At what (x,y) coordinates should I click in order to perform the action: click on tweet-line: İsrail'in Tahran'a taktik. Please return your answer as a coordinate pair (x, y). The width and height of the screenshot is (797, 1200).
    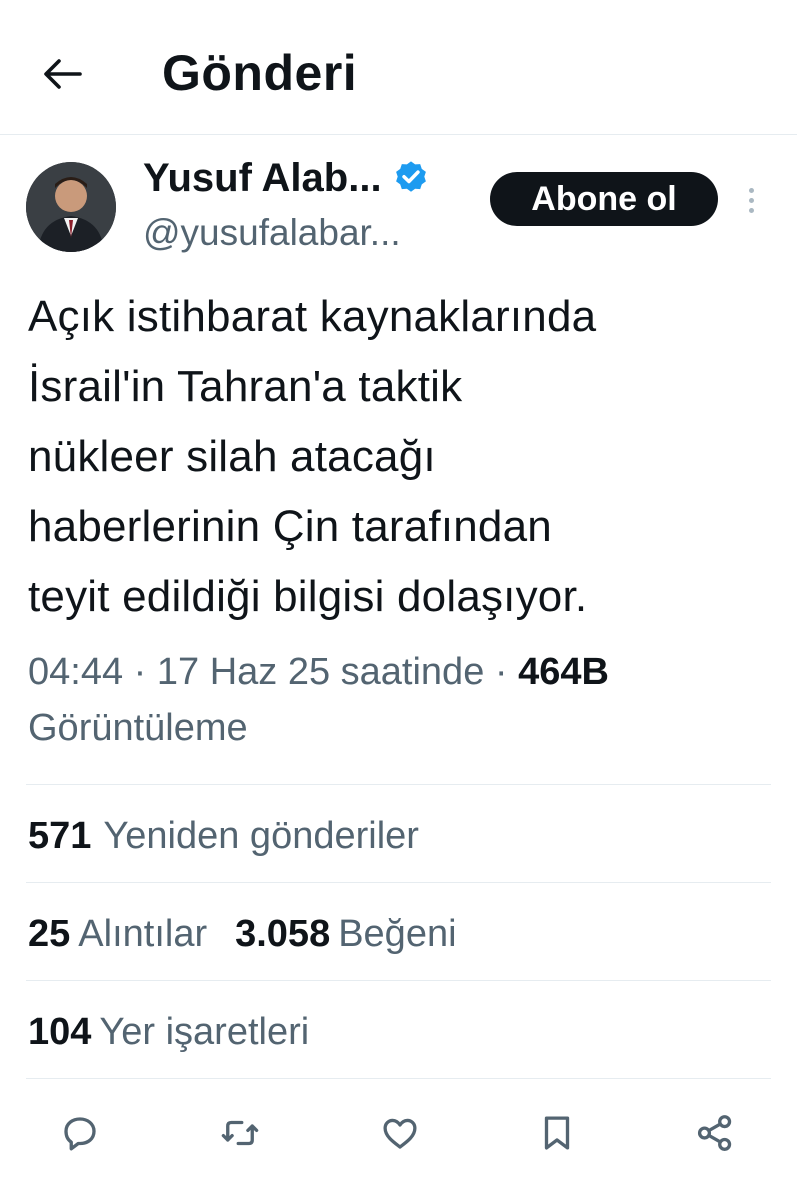
    Looking at the image, I should click on (245, 386).